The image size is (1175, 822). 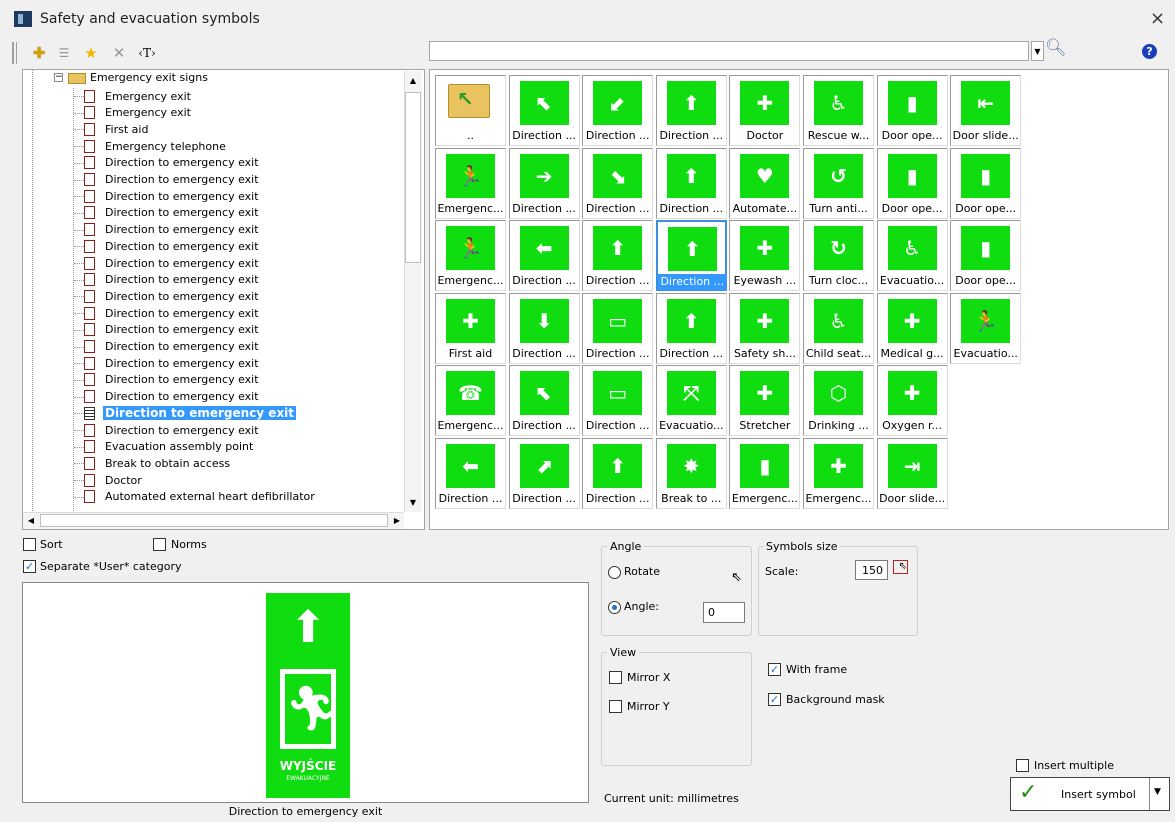 I want to click on pick-scale-icon: ⇖, so click(x=900, y=567).